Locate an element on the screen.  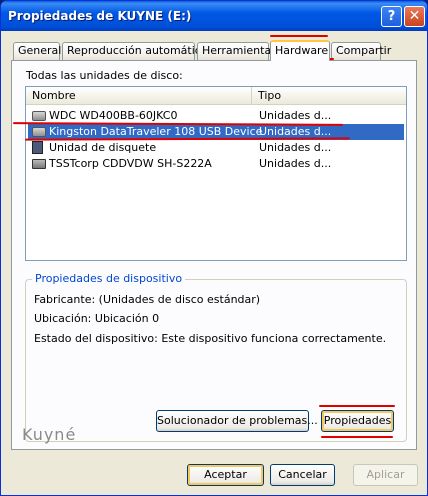
cancel-button: Cancelar is located at coordinates (302, 475).